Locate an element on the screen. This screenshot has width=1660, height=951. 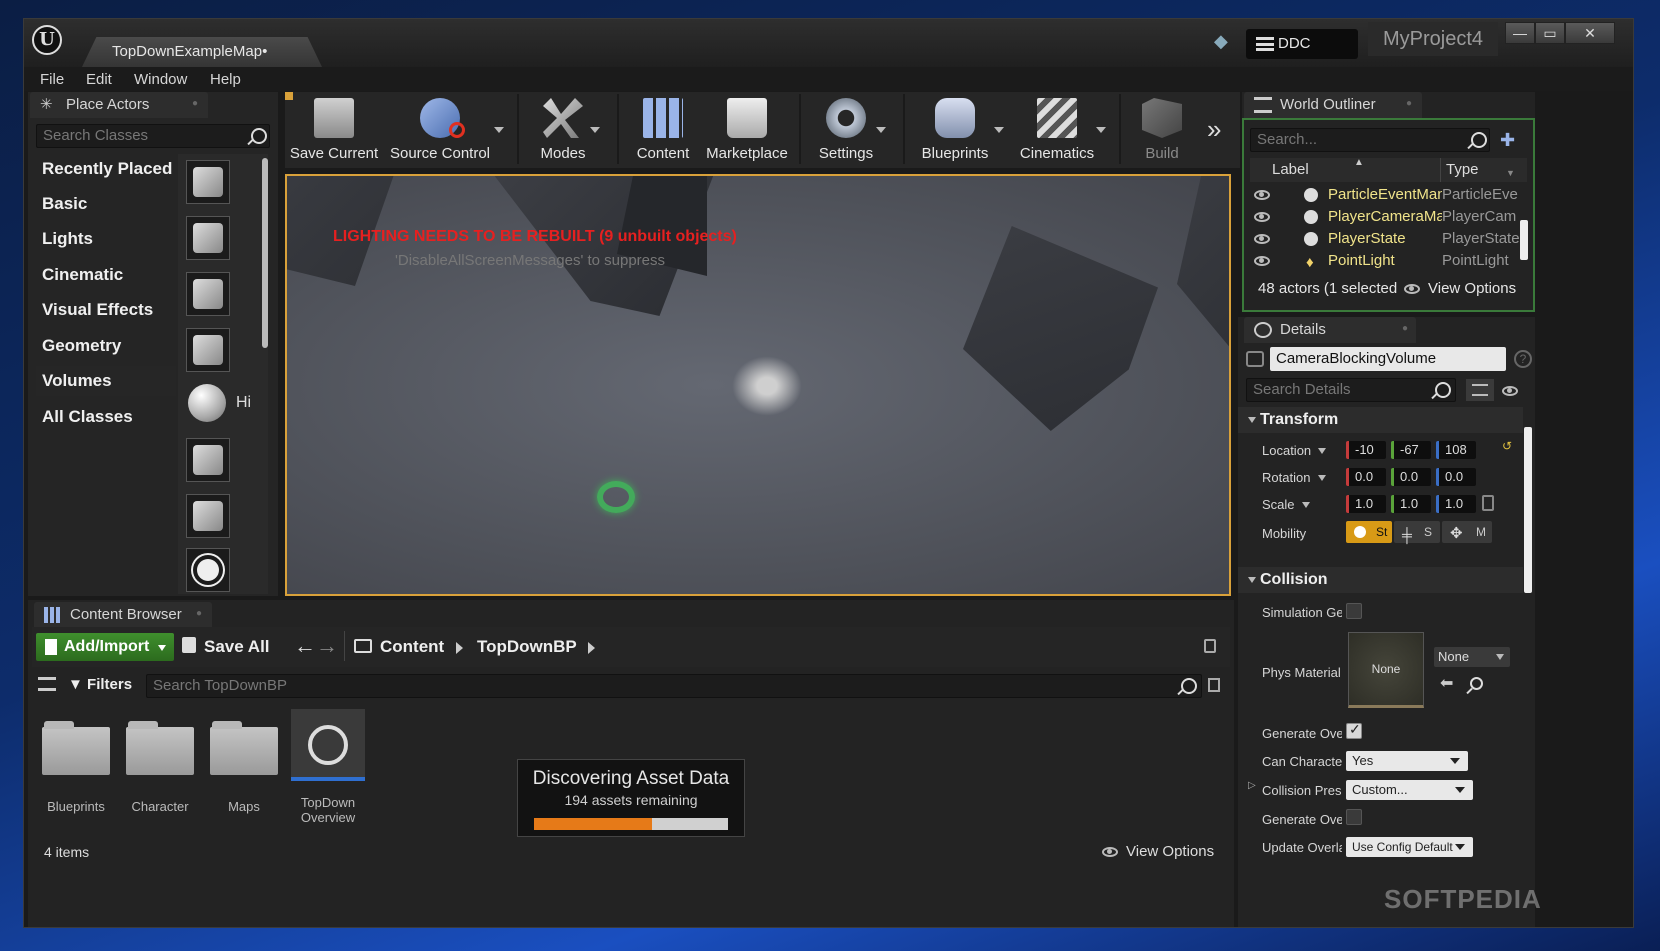
can-character-step-up-combo: Yes is located at coordinates (1407, 761).